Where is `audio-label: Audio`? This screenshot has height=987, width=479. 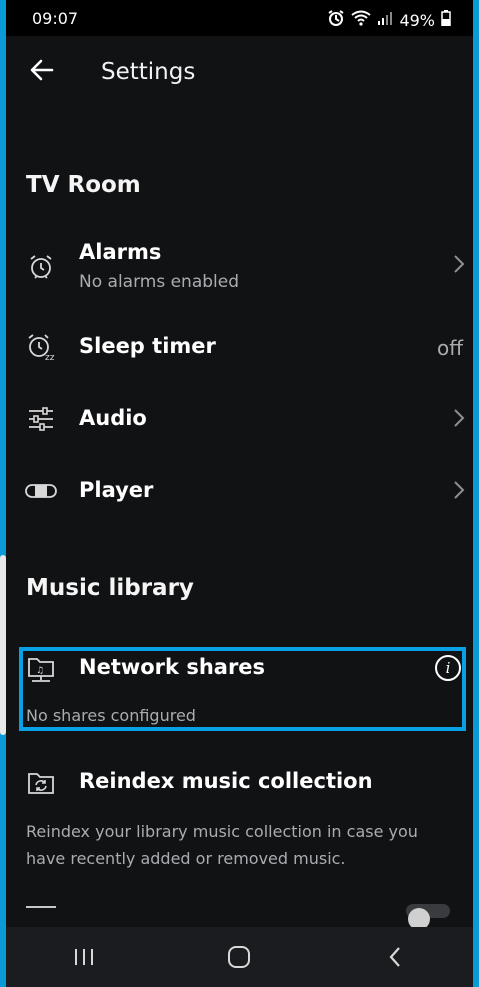
audio-label: Audio is located at coordinates (113, 418).